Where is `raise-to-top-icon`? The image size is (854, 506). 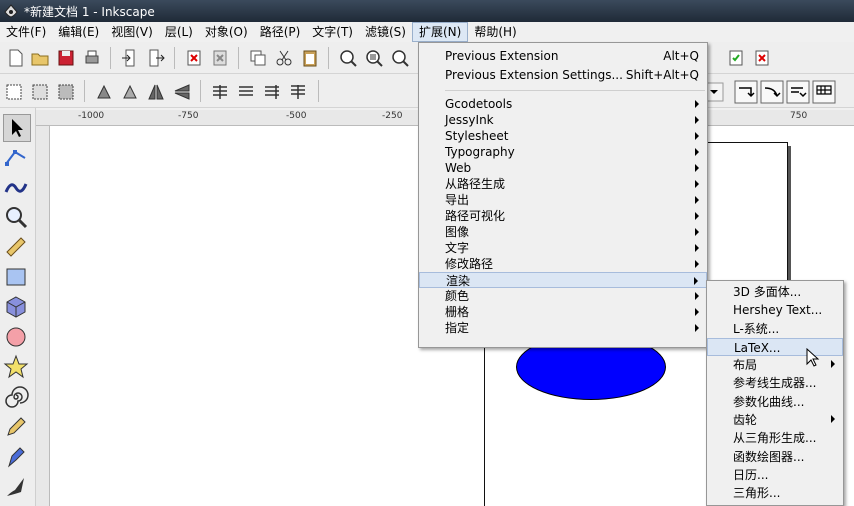 raise-to-top-icon is located at coordinates (298, 92).